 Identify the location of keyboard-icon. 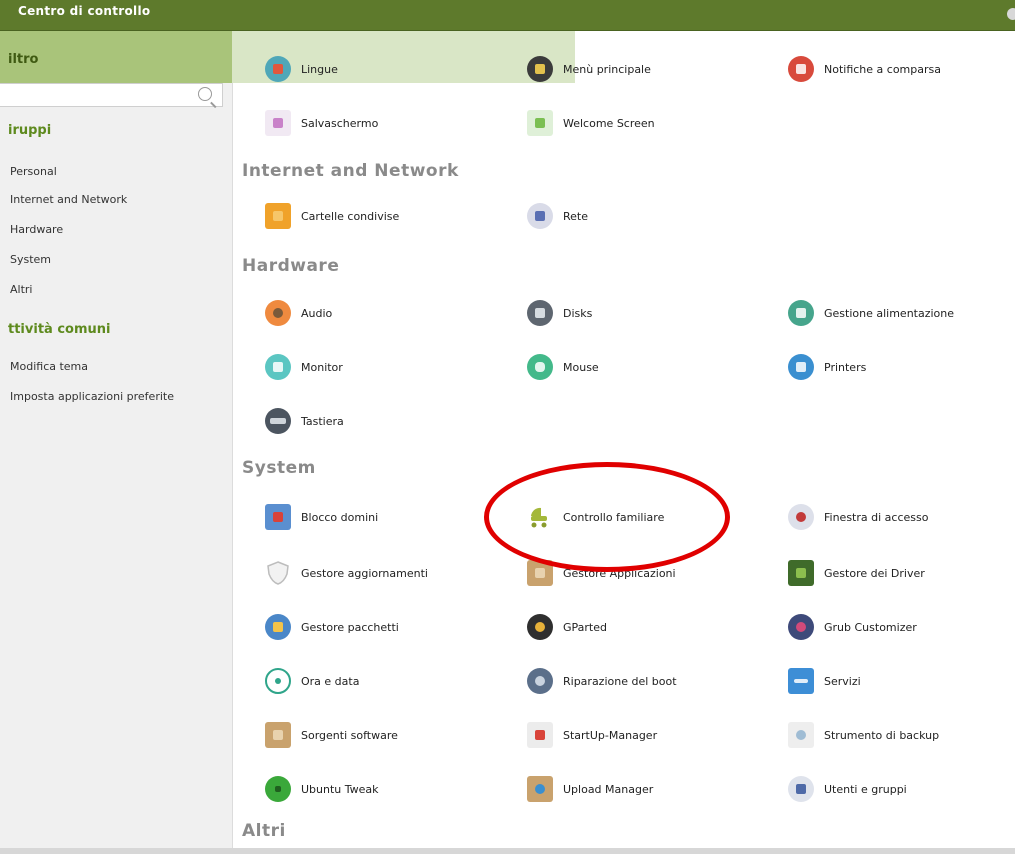
(278, 421).